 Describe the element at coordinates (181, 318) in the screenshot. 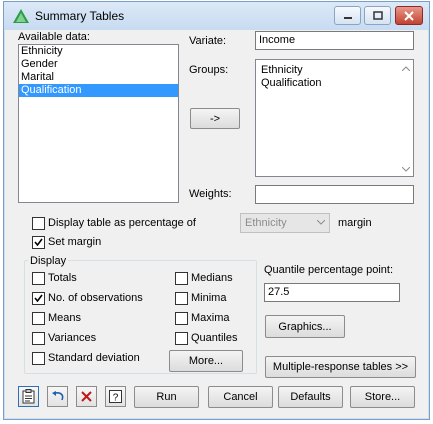

I see `maxima-checkbox` at that location.